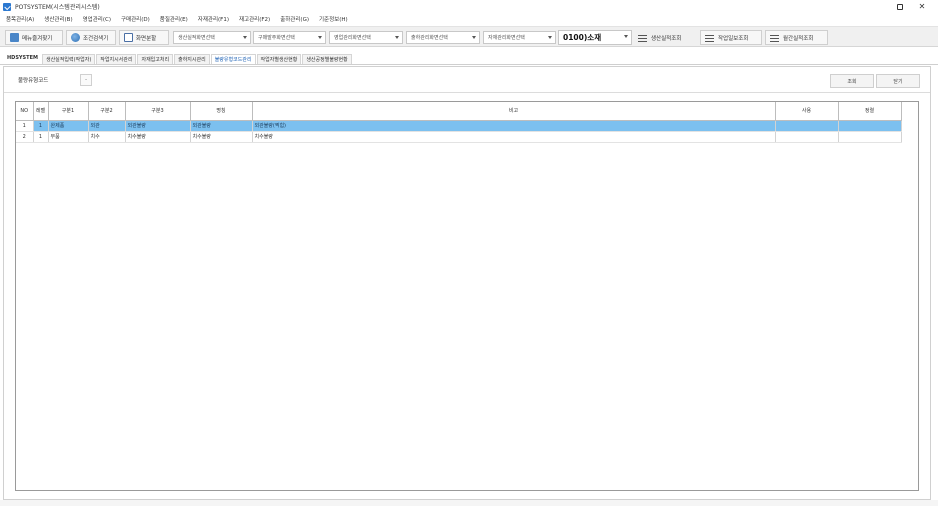 This screenshot has width=938, height=506. I want to click on table-row: 2 1 부품 치수 치수불량 치수불량 치수불량, so click(459, 137).